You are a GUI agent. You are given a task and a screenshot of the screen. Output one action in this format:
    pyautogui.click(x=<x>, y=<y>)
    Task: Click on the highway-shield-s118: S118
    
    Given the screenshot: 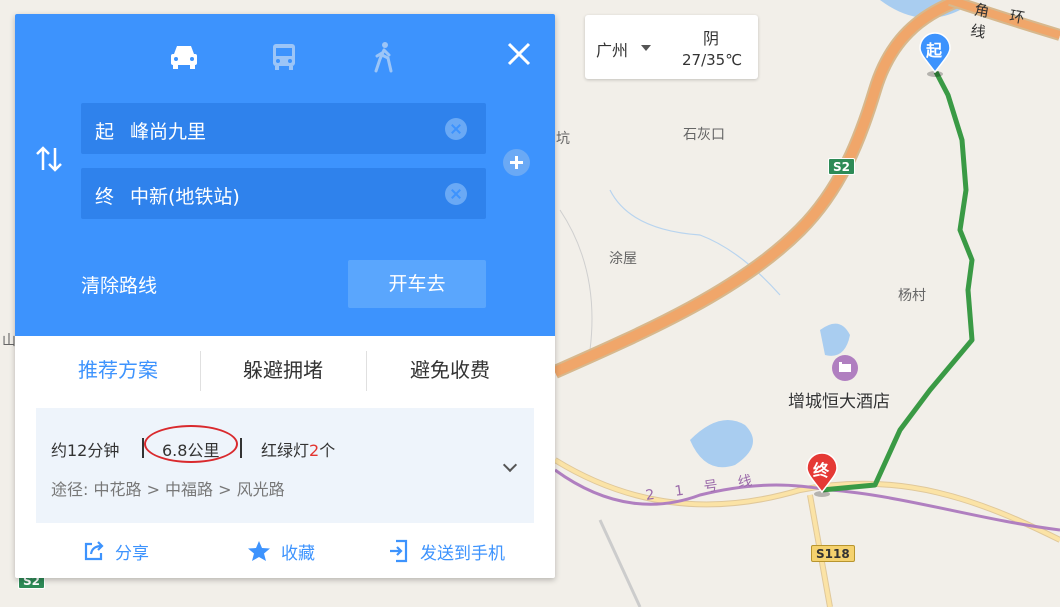 What is the action you would take?
    pyautogui.click(x=833, y=553)
    